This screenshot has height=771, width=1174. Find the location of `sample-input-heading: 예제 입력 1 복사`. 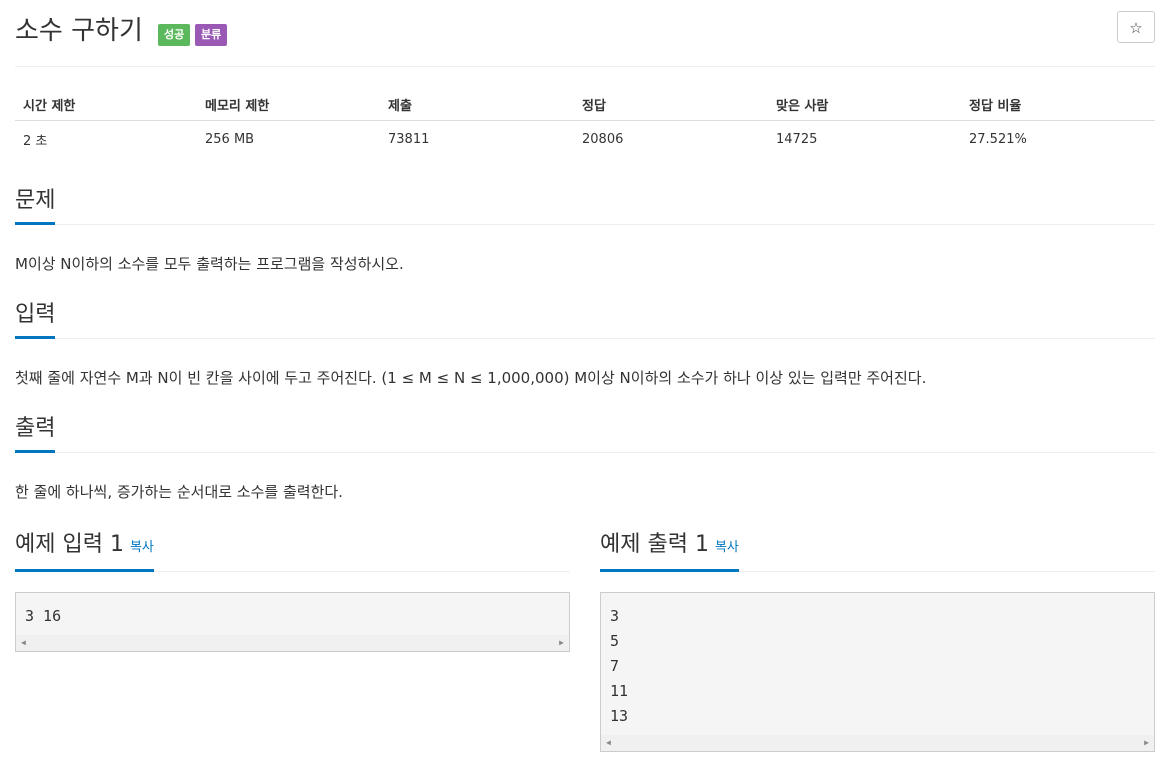

sample-input-heading: 예제 입력 1 복사 is located at coordinates (84, 551).